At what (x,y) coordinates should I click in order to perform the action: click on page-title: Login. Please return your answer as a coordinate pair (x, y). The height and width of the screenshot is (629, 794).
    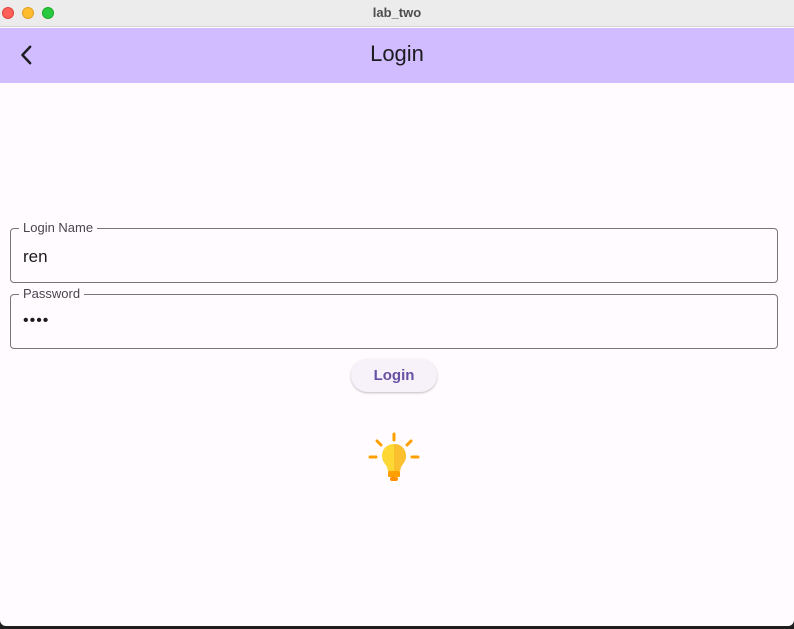
    Looking at the image, I should click on (397, 53).